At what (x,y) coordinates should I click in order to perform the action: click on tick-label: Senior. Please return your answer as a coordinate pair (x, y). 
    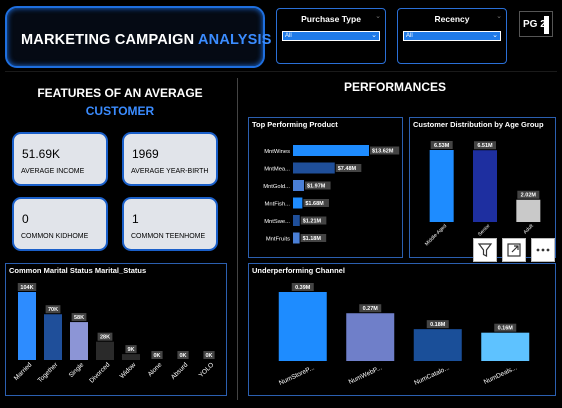
    Looking at the image, I should click on (484, 230).